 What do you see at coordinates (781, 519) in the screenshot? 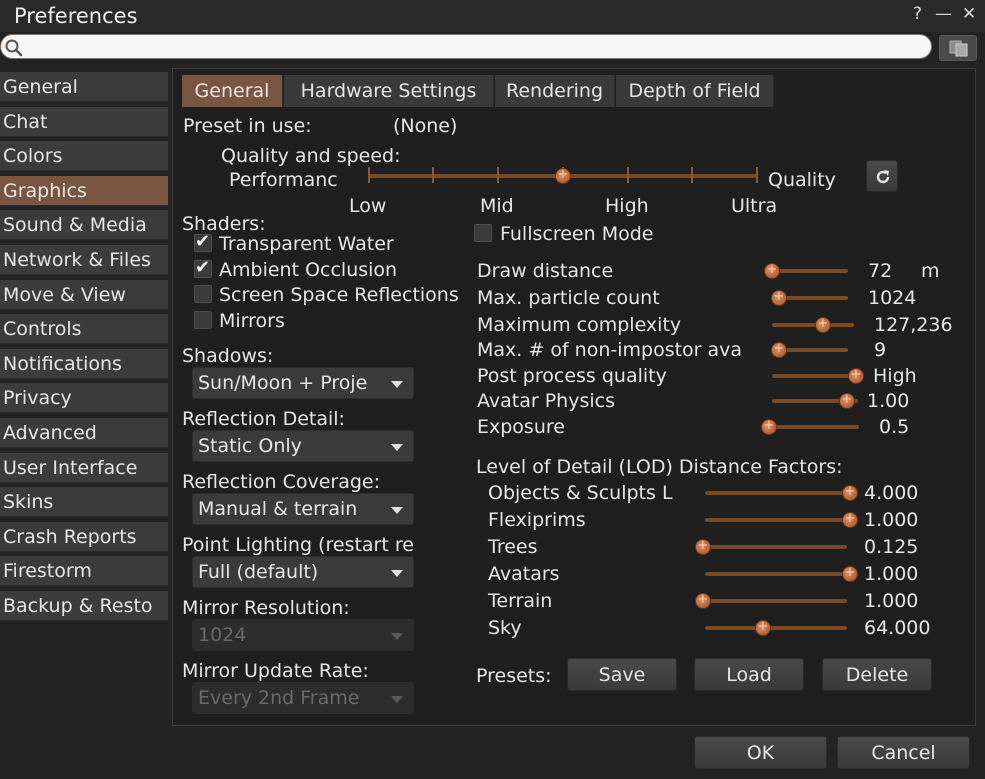
I see `lod-flexiprims-slider` at bounding box center [781, 519].